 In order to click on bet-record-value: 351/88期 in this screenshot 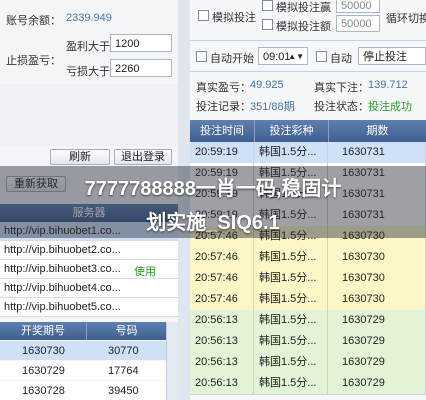, I will do `click(272, 107)`.